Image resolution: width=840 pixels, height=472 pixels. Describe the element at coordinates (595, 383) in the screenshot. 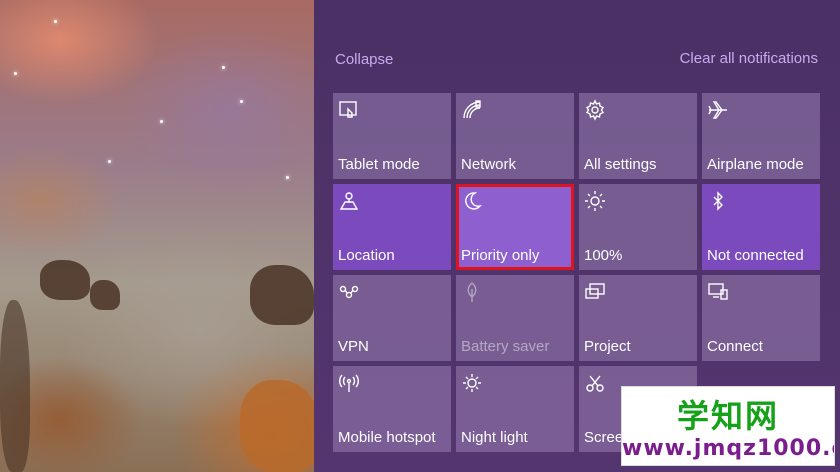

I see `screen-snip-icon` at that location.